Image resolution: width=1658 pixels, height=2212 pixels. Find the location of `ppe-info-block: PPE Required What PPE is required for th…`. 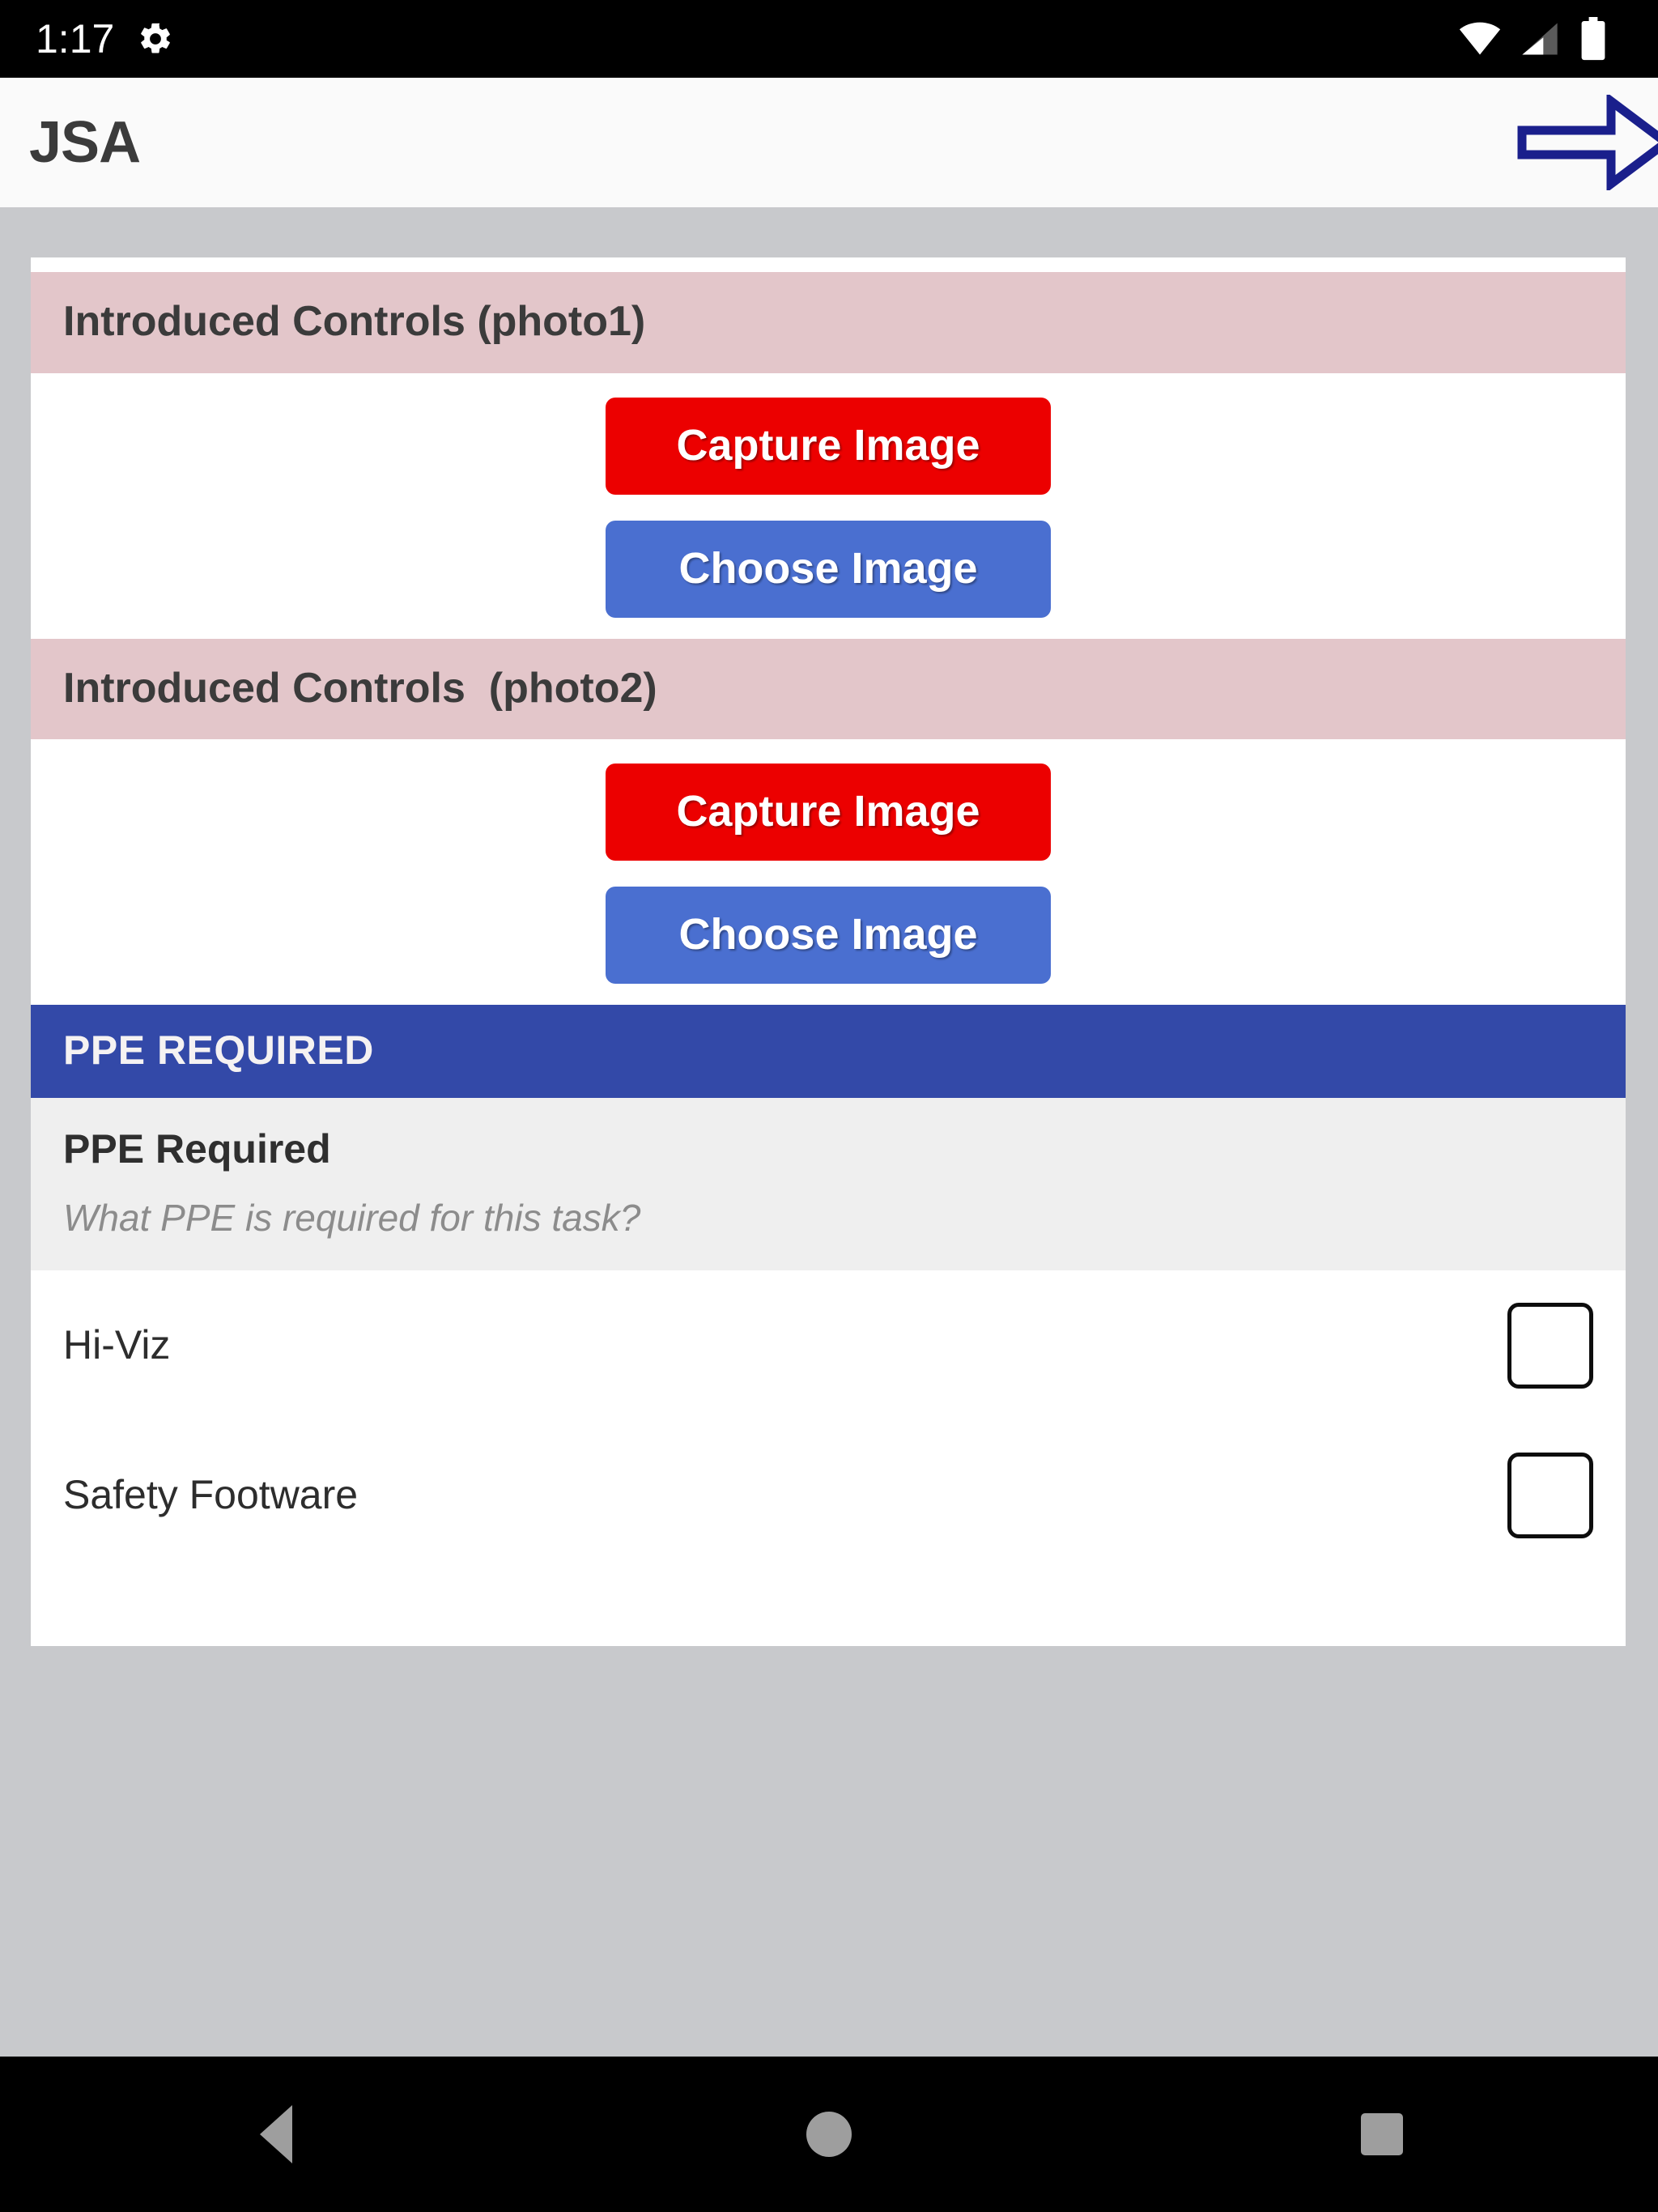

ppe-info-block: PPE Required What PPE is required for th… is located at coordinates (828, 1184).